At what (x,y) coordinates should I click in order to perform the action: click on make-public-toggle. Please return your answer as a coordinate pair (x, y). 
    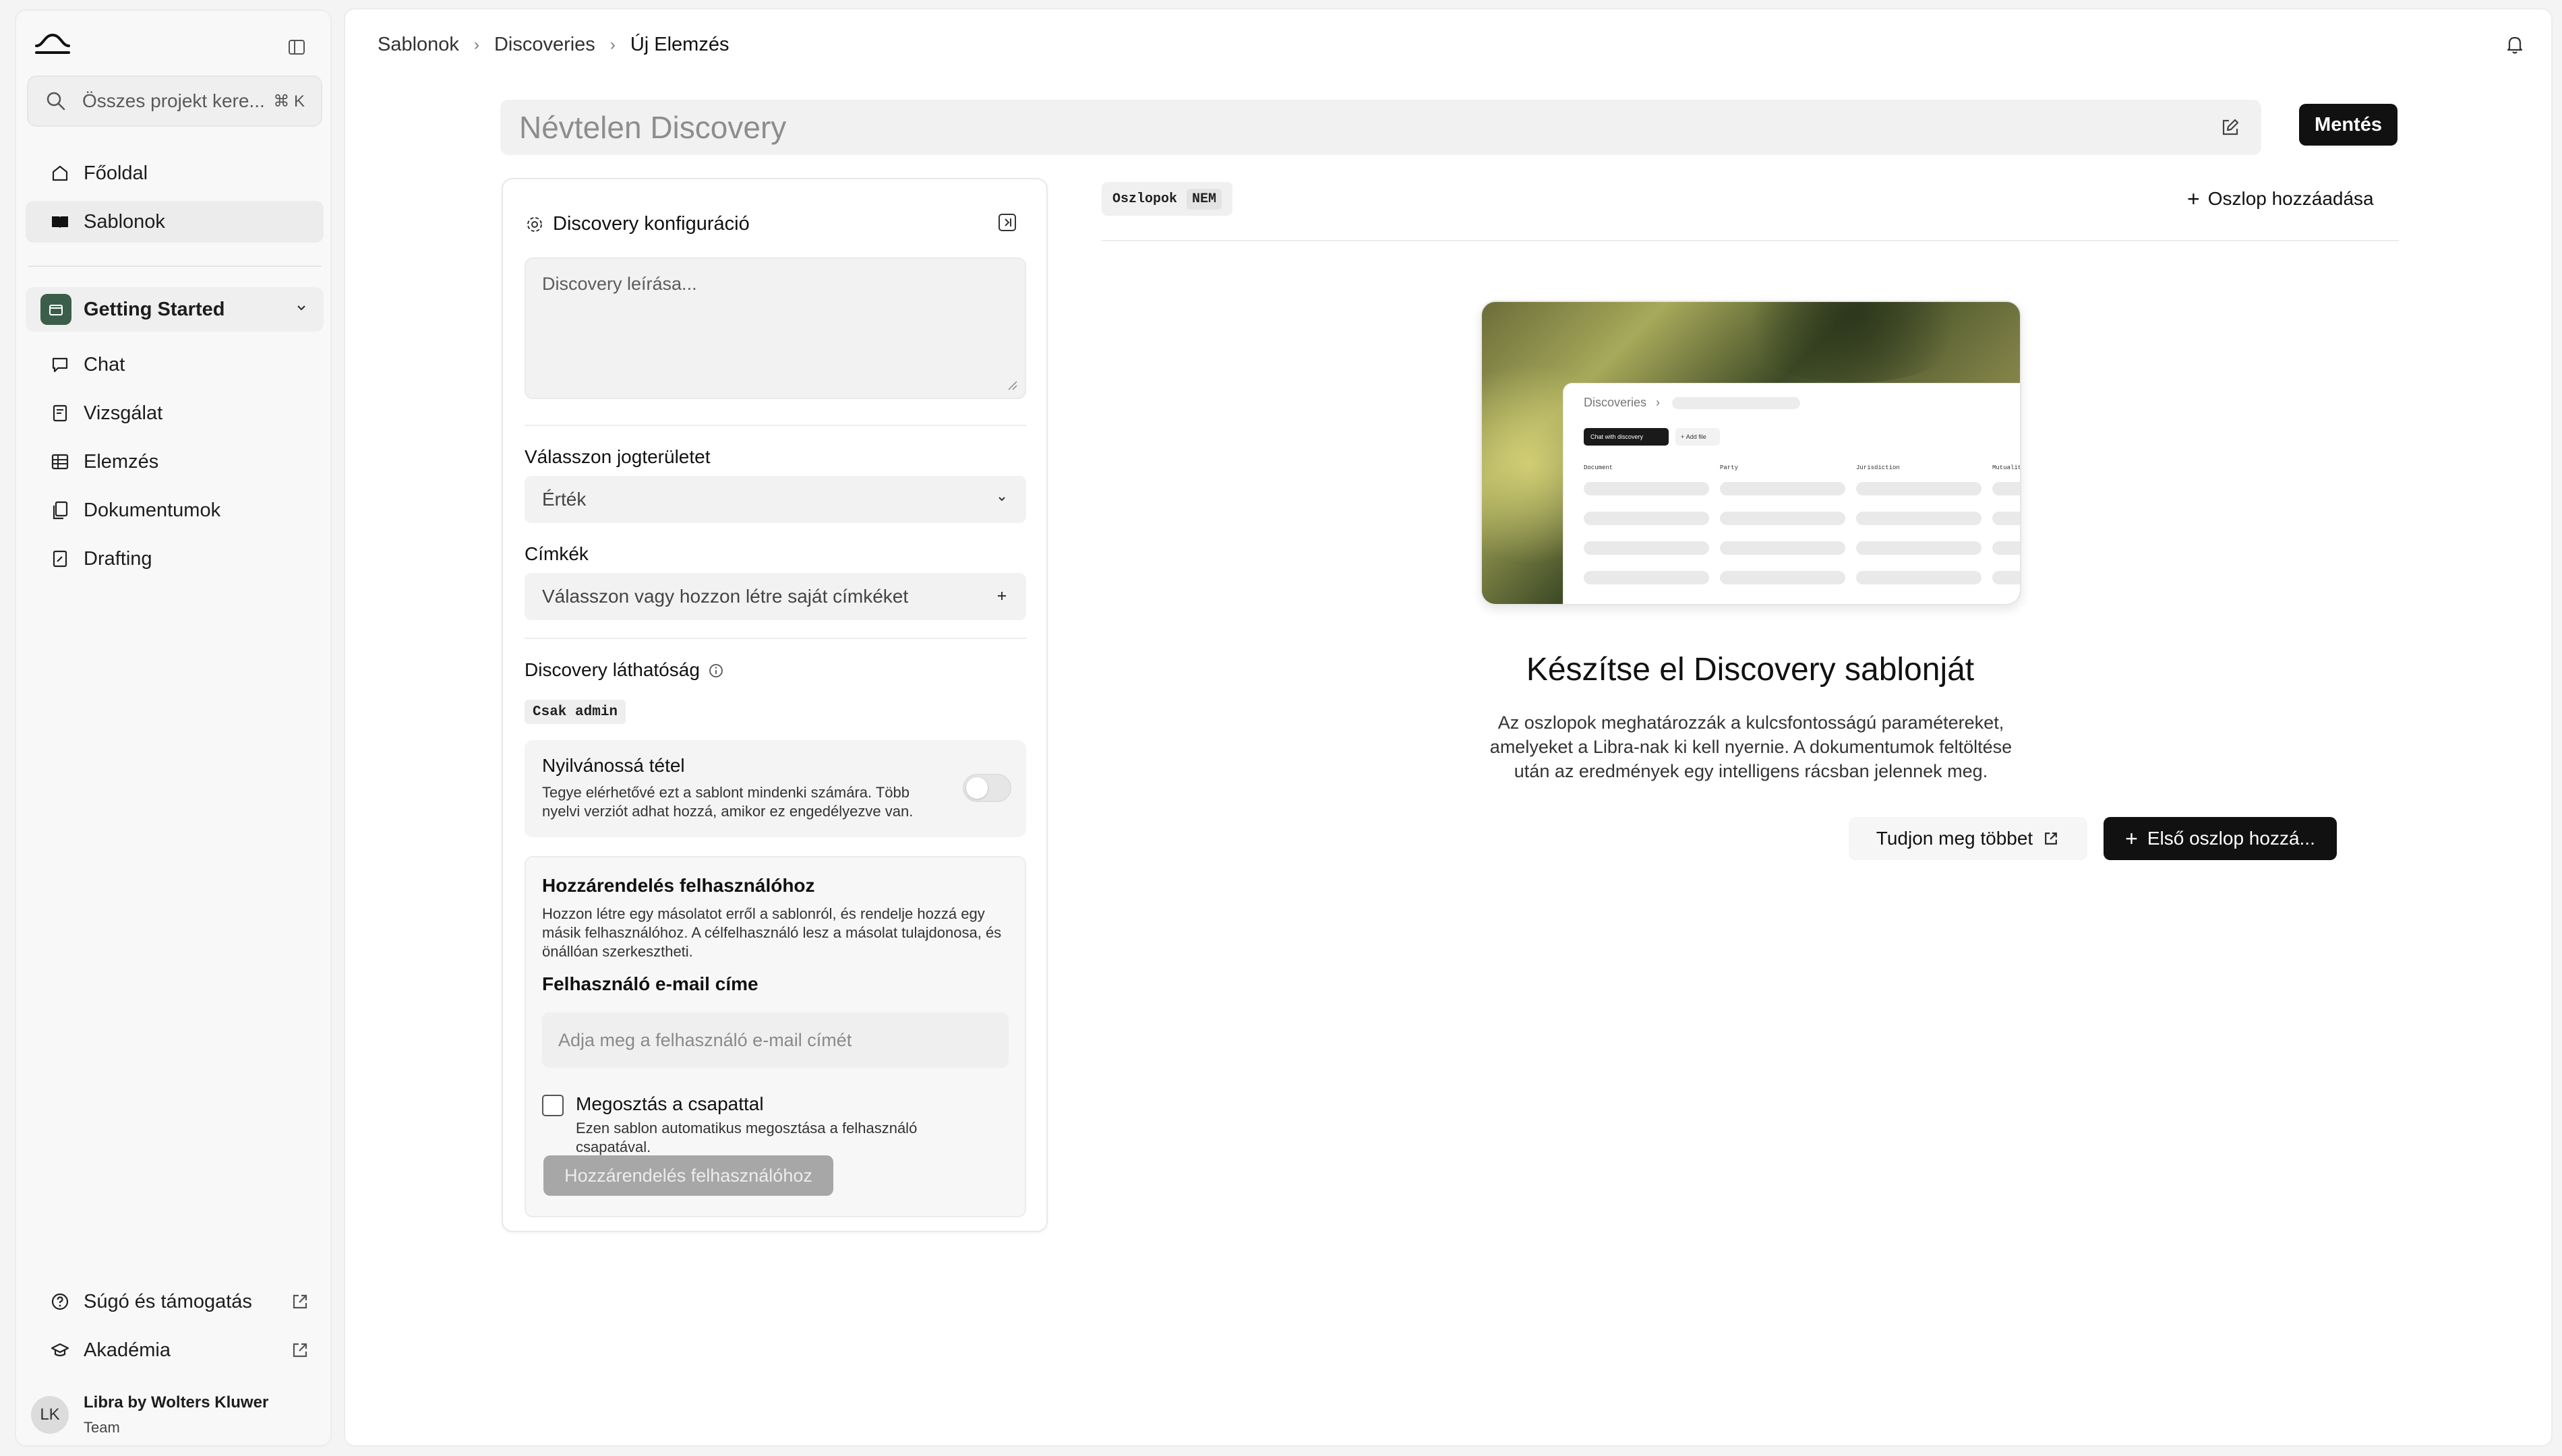
    Looking at the image, I should click on (987, 788).